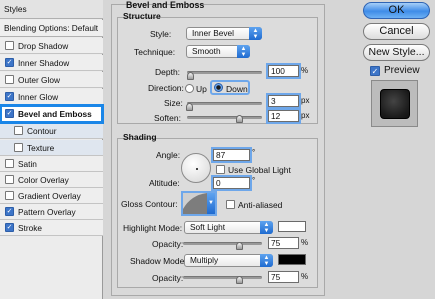  What do you see at coordinates (231, 183) in the screenshot?
I see `altitude-input: 0` at bounding box center [231, 183].